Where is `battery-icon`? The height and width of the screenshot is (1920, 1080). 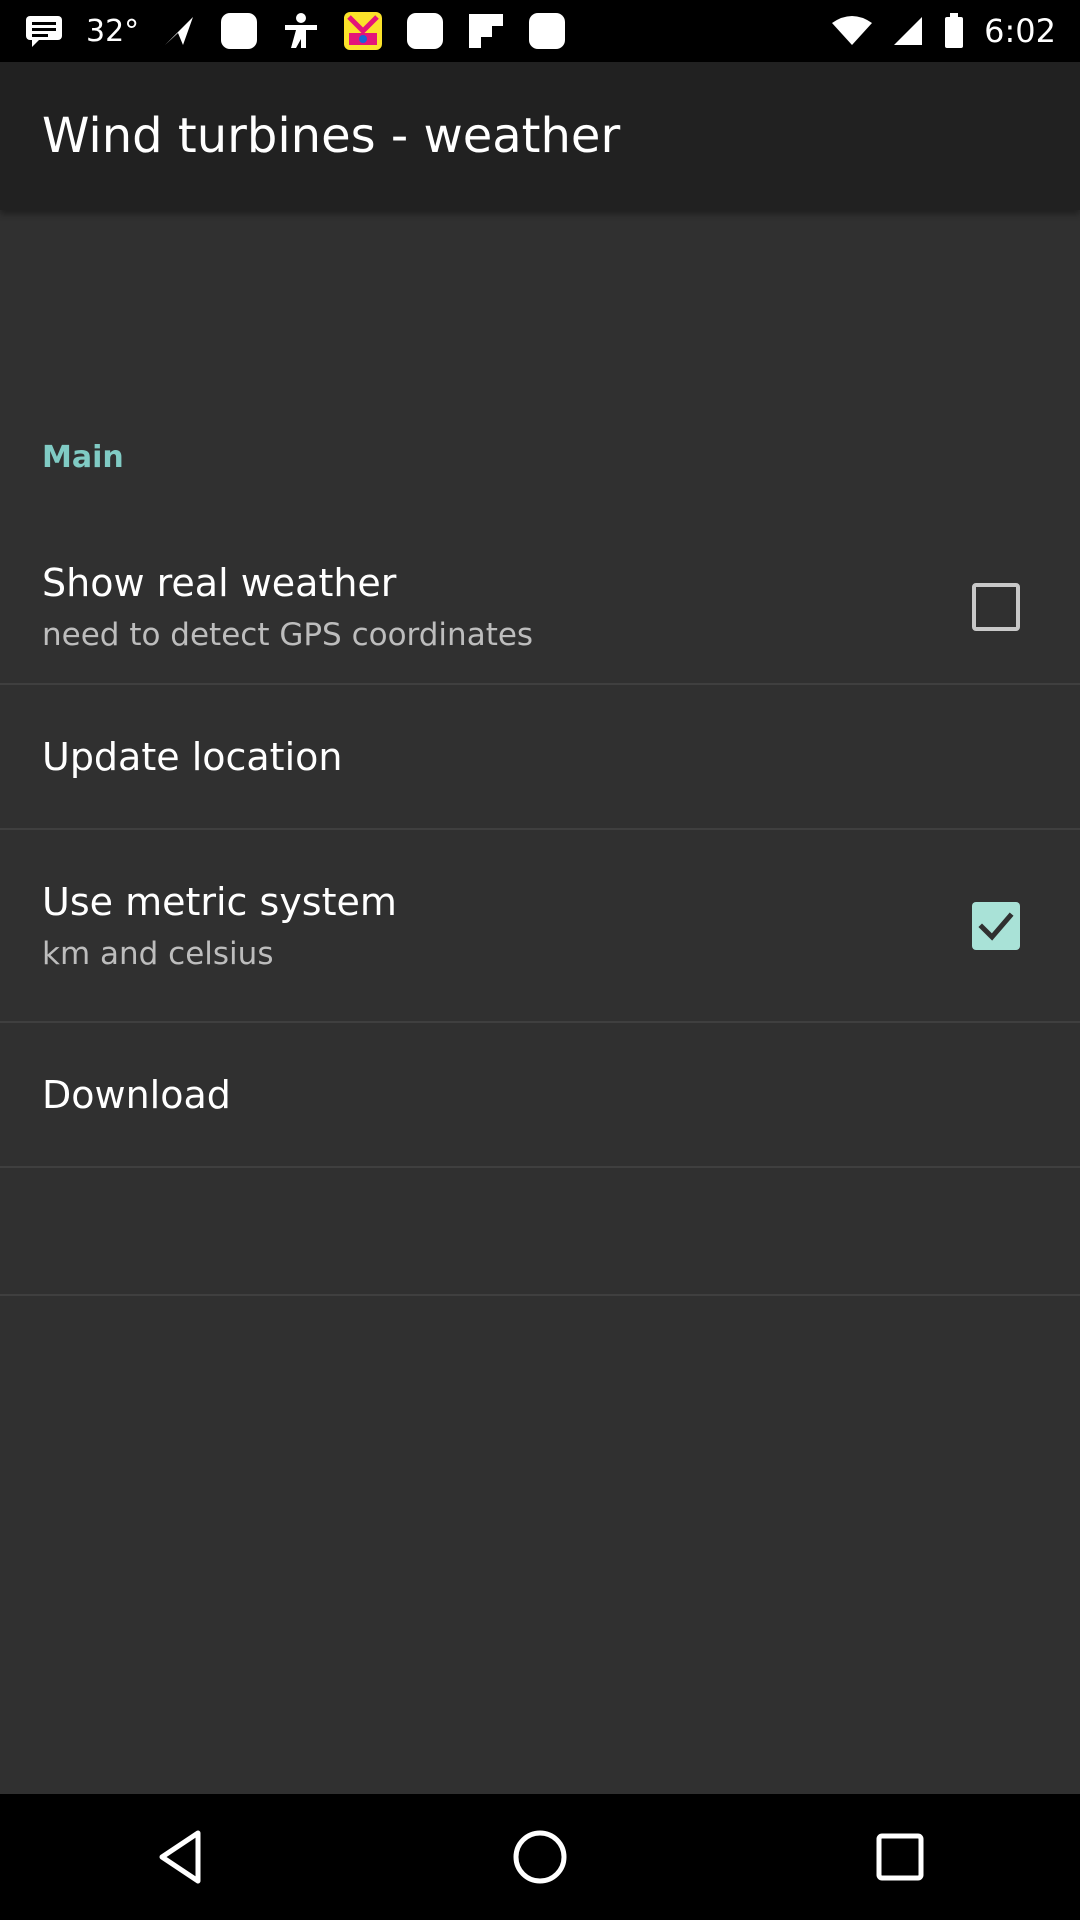 battery-icon is located at coordinates (954, 31).